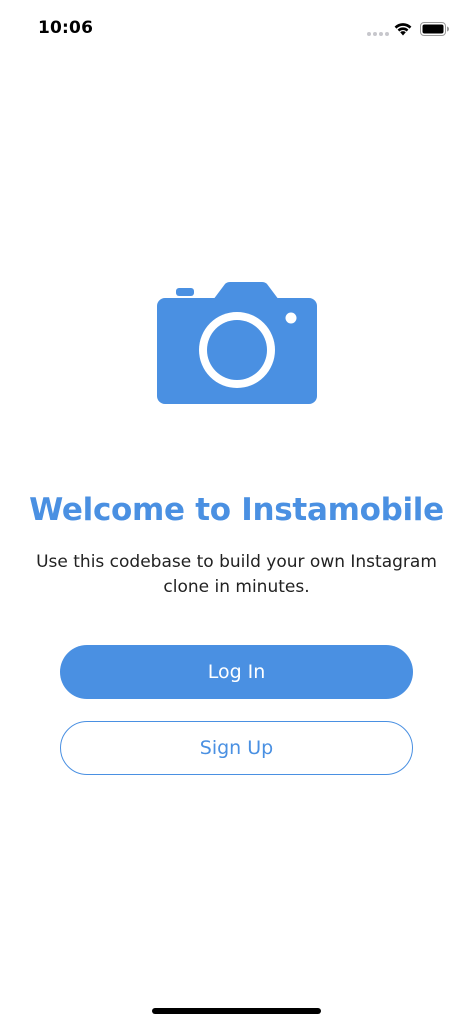 The height and width of the screenshot is (1024, 473). What do you see at coordinates (378, 34) in the screenshot?
I see `signal-icon` at bounding box center [378, 34].